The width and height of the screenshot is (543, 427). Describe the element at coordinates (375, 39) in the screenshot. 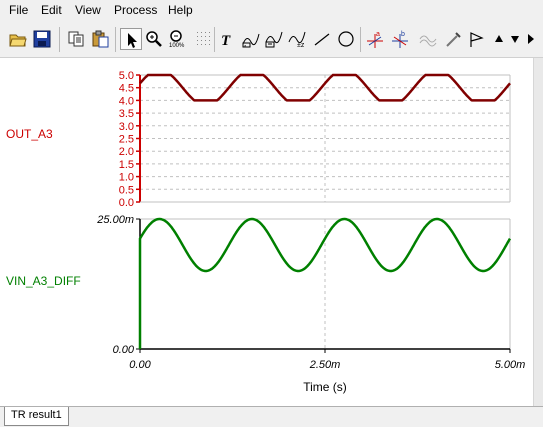

I see `cursor-a-red-icon: a` at that location.